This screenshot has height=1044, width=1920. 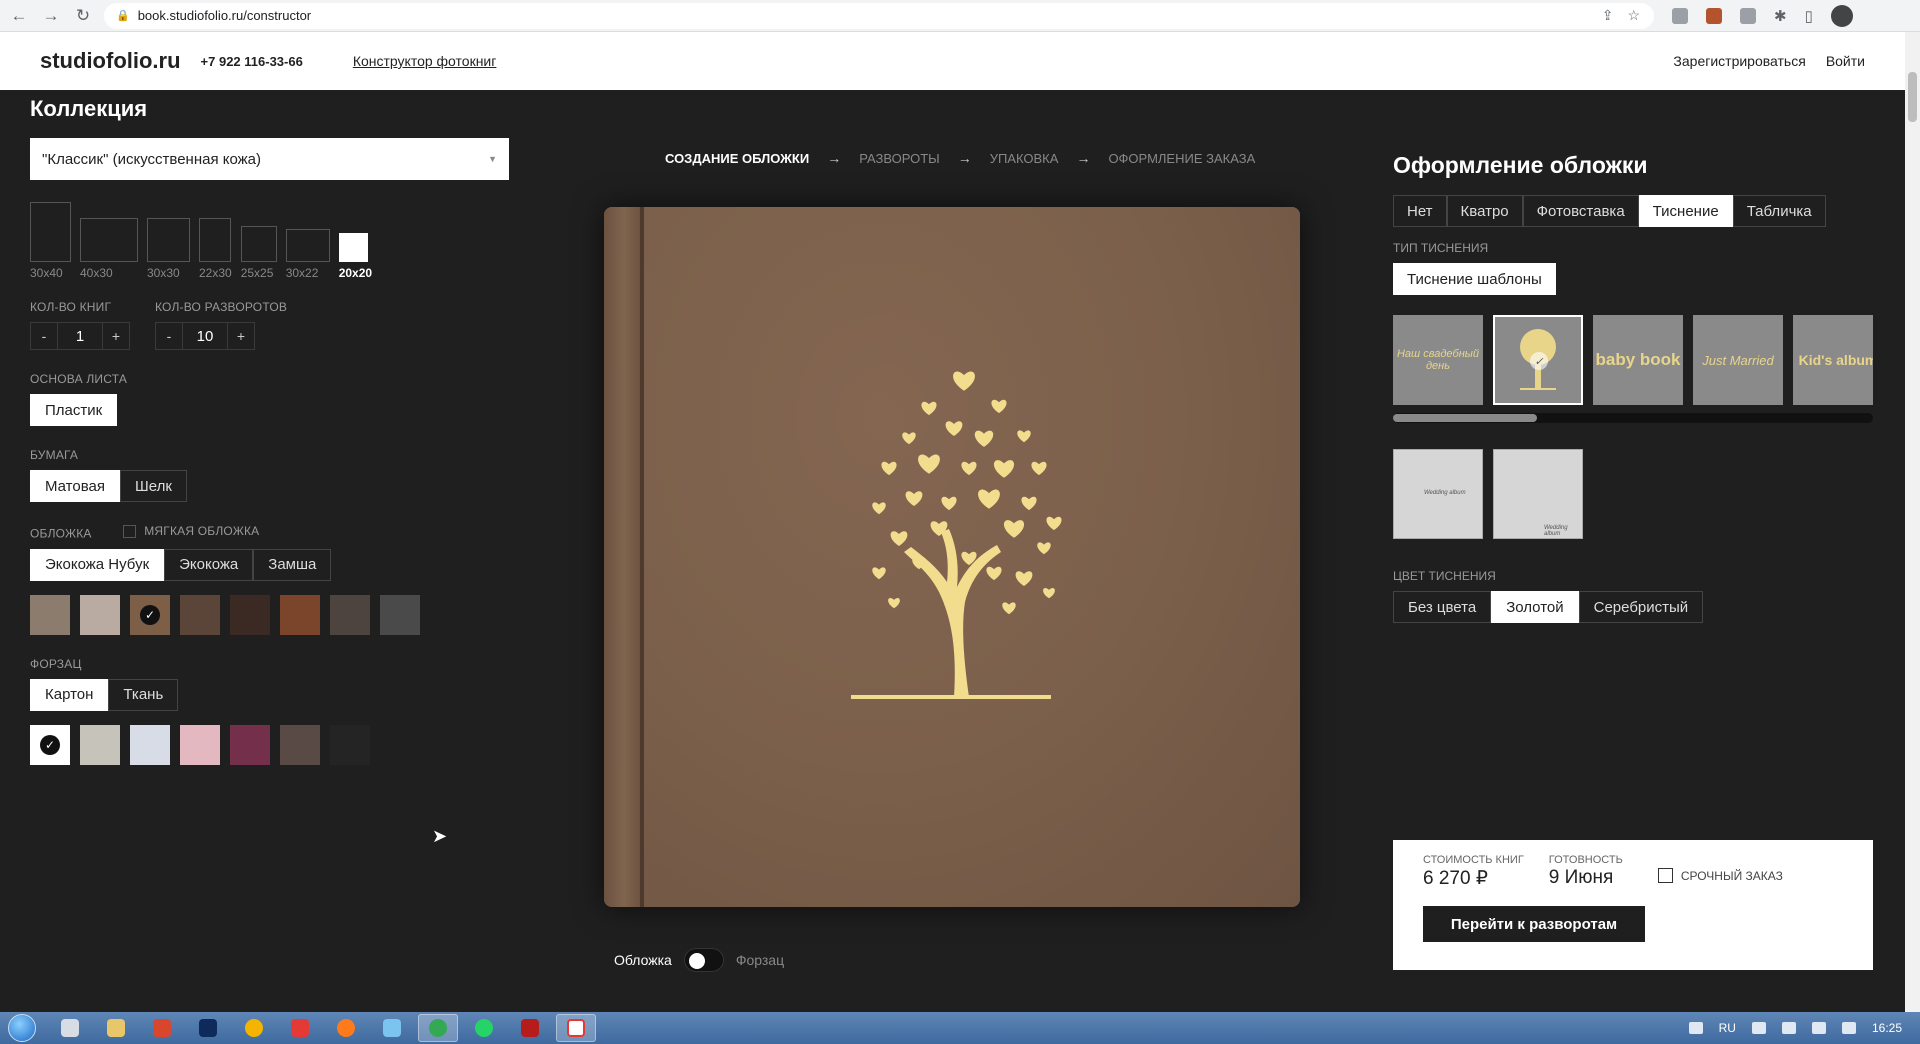 I want to click on emboss-templates-button: Тиснение шаблоны, so click(x=1474, y=279).